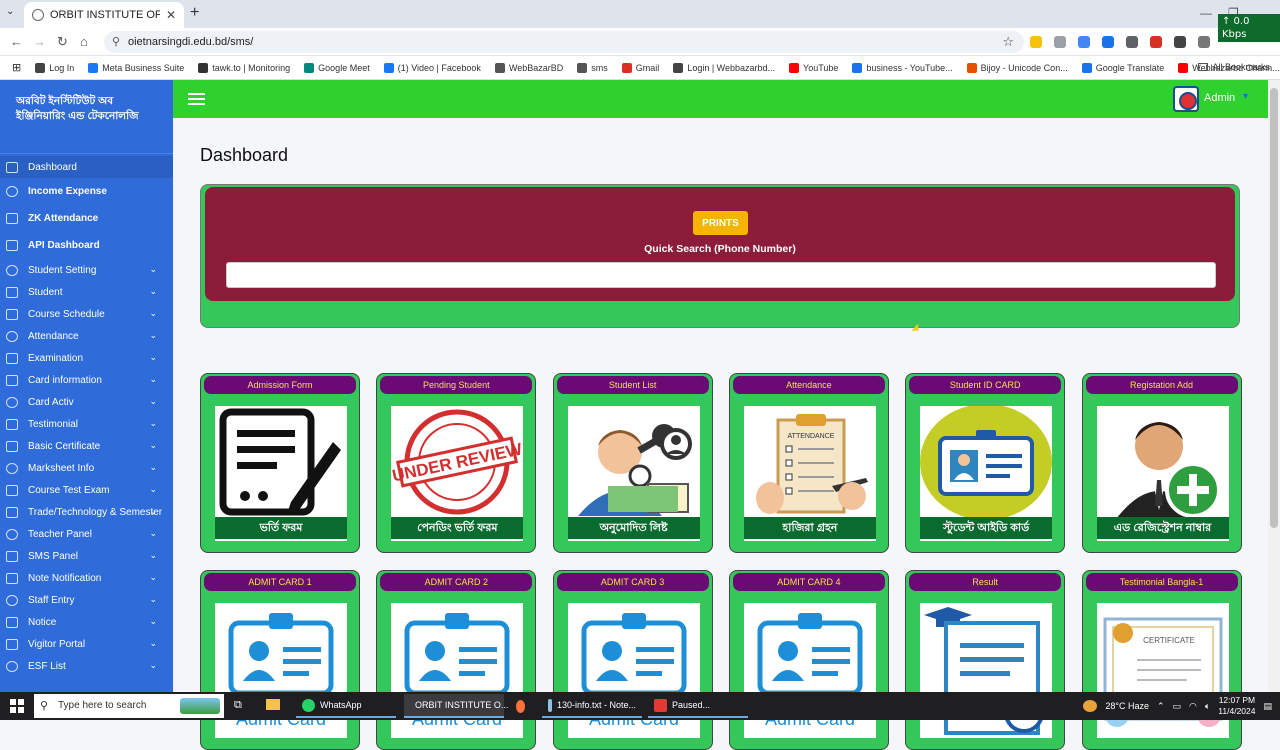 The height and width of the screenshot is (750, 1280). Describe the element at coordinates (86, 666) in the screenshot. I see `sidebar-item-esf-list: ESF List ⌄` at that location.